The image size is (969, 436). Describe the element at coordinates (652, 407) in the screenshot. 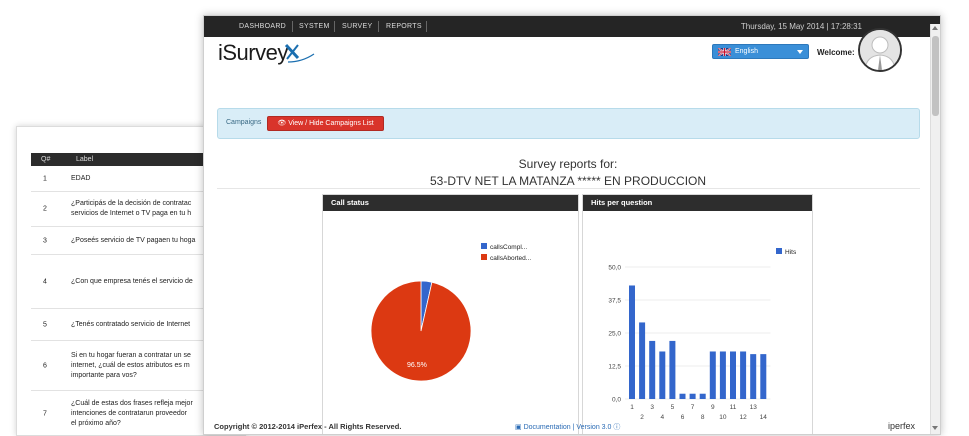

I see `x-tick-label: 3` at that location.